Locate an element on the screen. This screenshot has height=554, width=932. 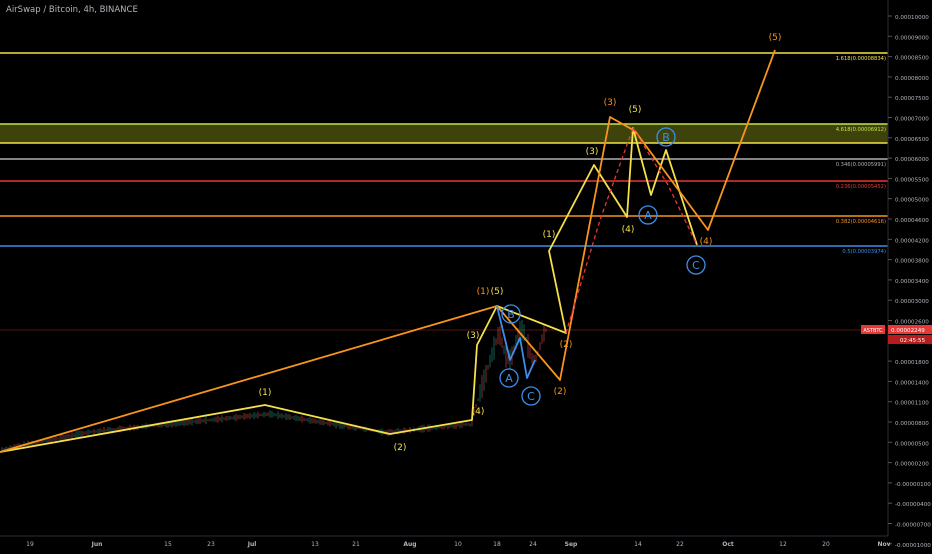
x-tick-label: Jul is located at coordinates (252, 544).